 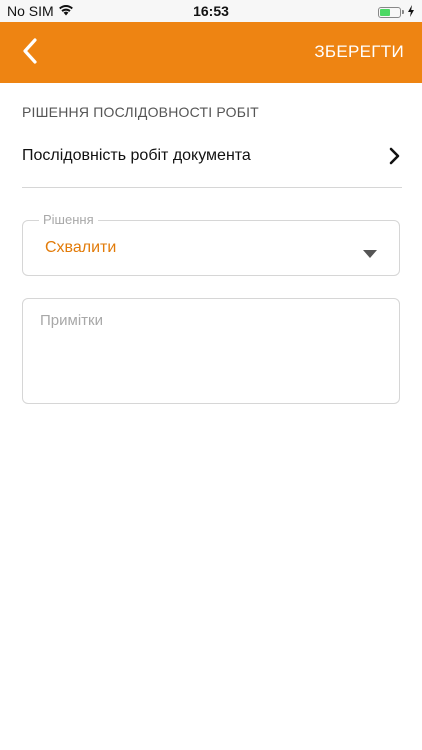 I want to click on battery-nub, so click(x=403, y=12).